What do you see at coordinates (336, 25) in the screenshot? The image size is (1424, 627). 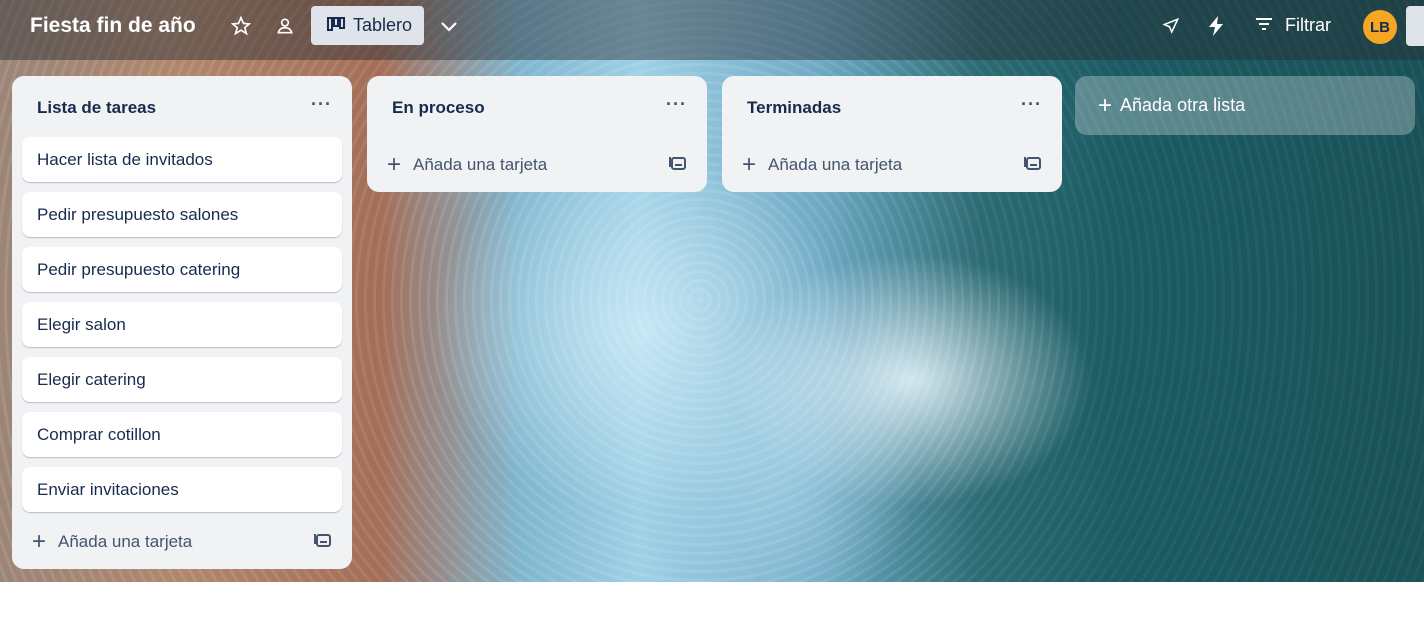 I see `board-view-icon` at bounding box center [336, 25].